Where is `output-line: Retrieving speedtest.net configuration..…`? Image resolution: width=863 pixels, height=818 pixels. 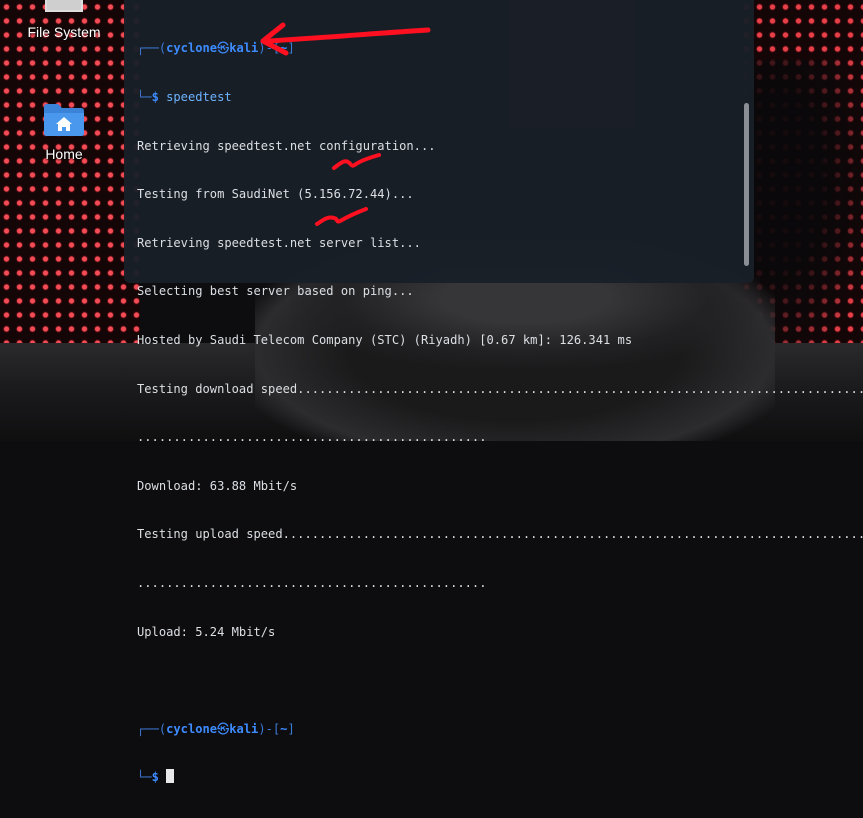
output-line: Retrieving speedtest.net configuration..… is located at coordinates (286, 145).